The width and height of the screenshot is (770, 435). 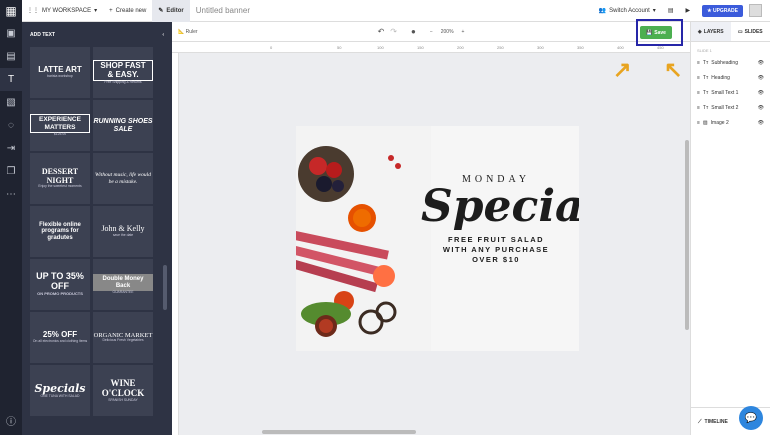 I want to click on layers-icon: ◈, so click(x=699, y=31).